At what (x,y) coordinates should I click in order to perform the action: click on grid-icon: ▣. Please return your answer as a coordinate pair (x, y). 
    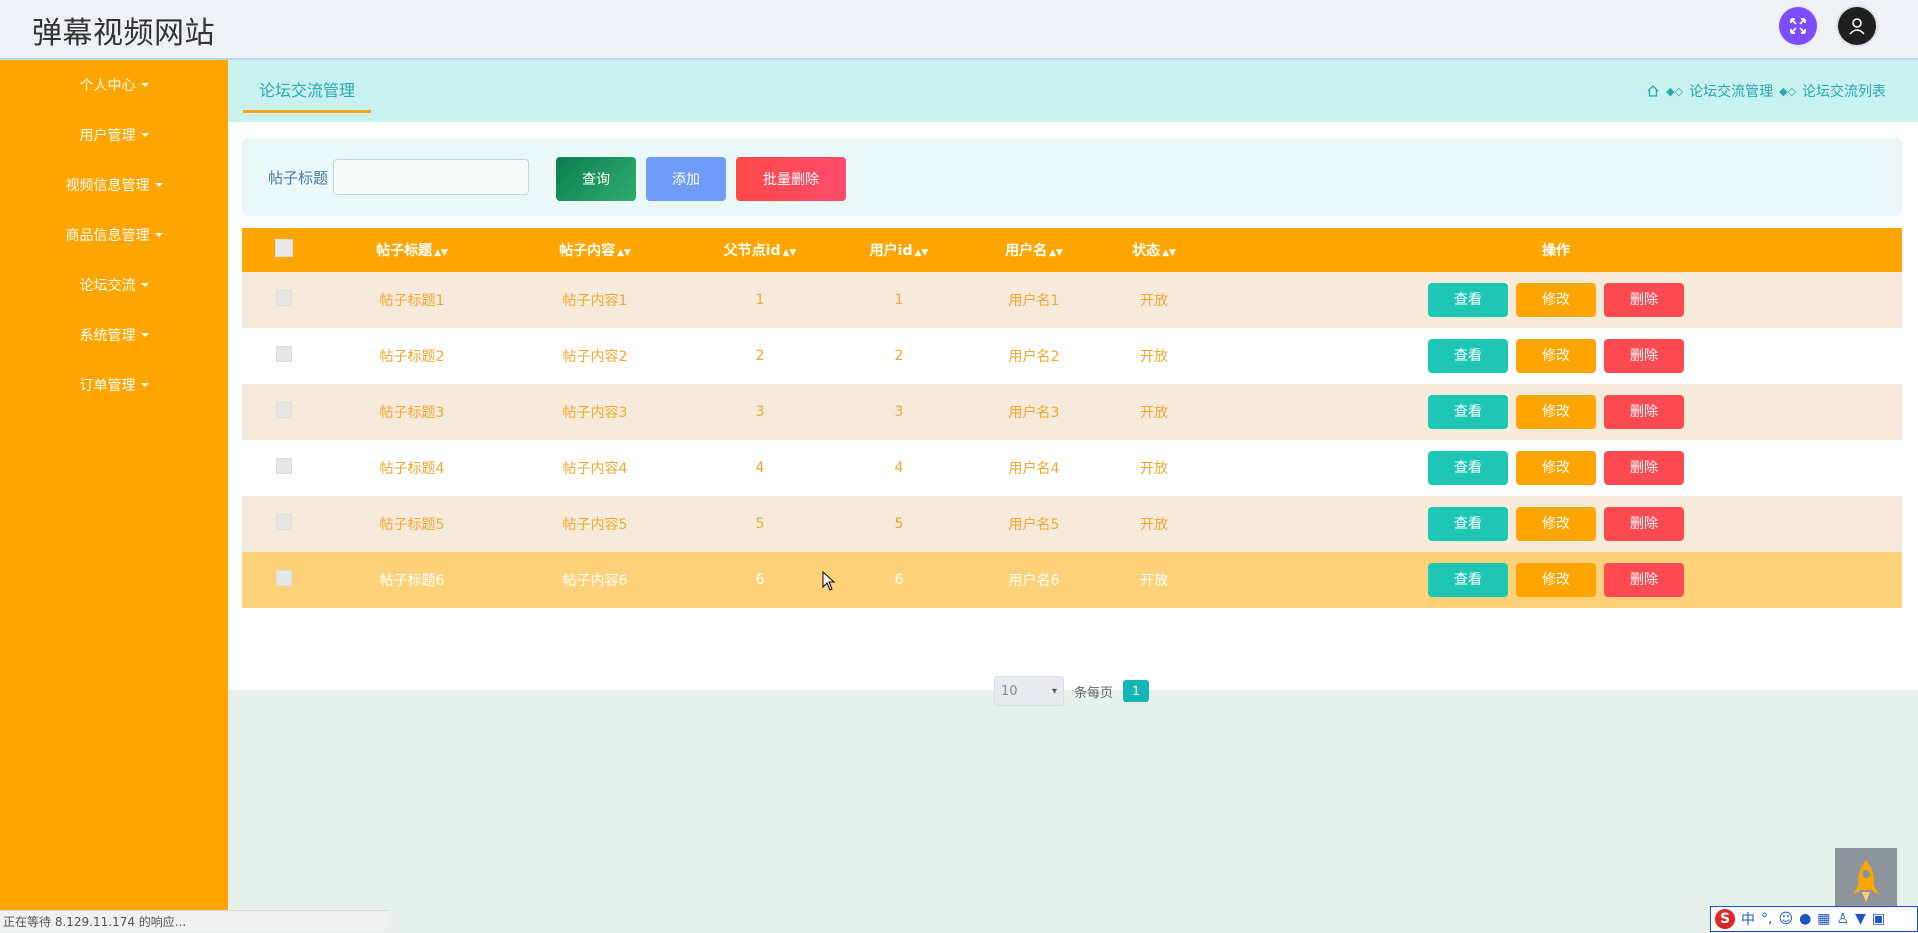
    Looking at the image, I should click on (1878, 919).